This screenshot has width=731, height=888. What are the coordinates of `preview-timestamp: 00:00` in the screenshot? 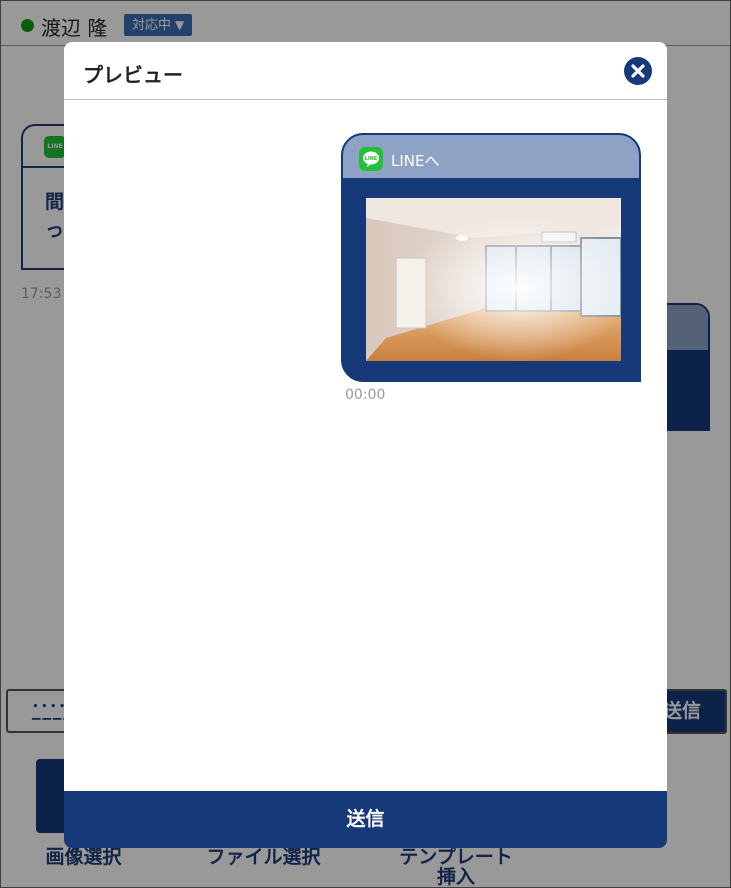 It's located at (365, 395).